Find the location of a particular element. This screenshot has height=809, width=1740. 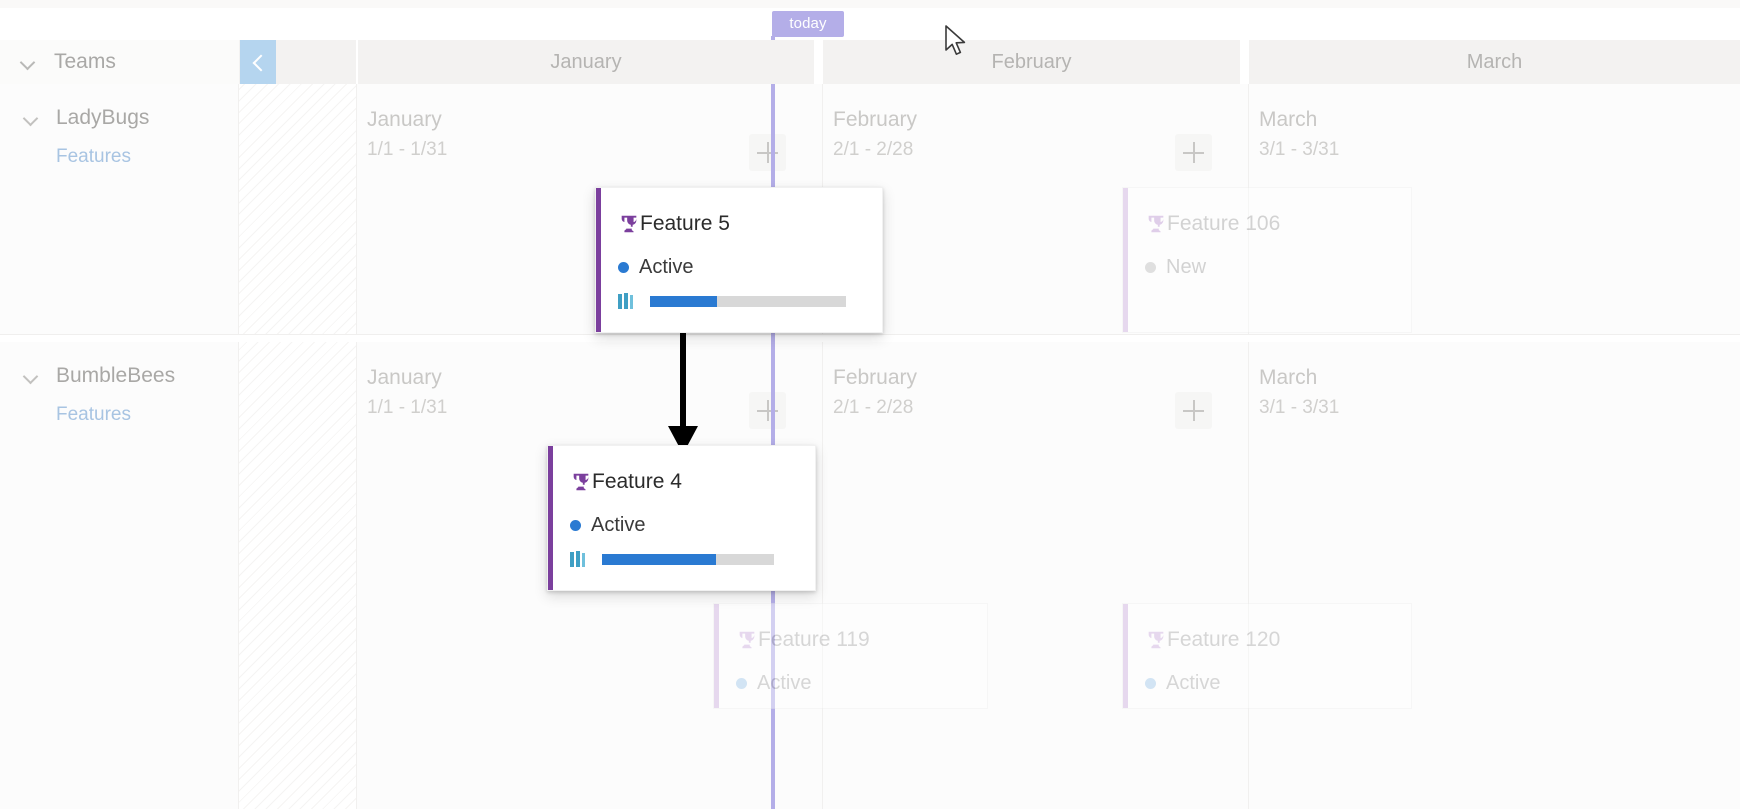

card-title-row: Feature 119 is located at coordinates (803, 640).